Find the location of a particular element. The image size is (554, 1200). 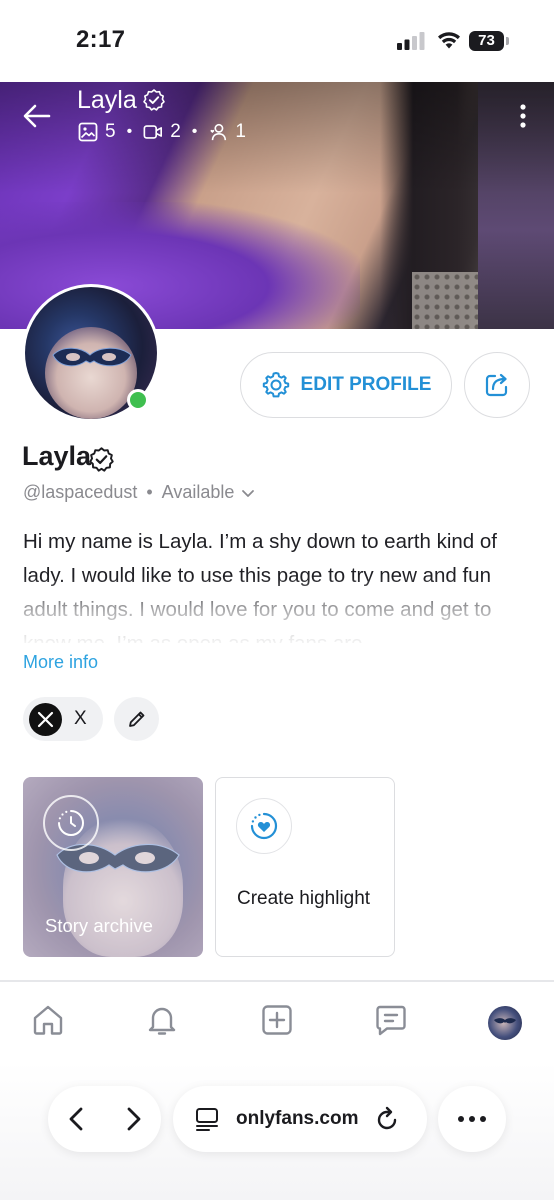

edit-social-button is located at coordinates (136, 719).